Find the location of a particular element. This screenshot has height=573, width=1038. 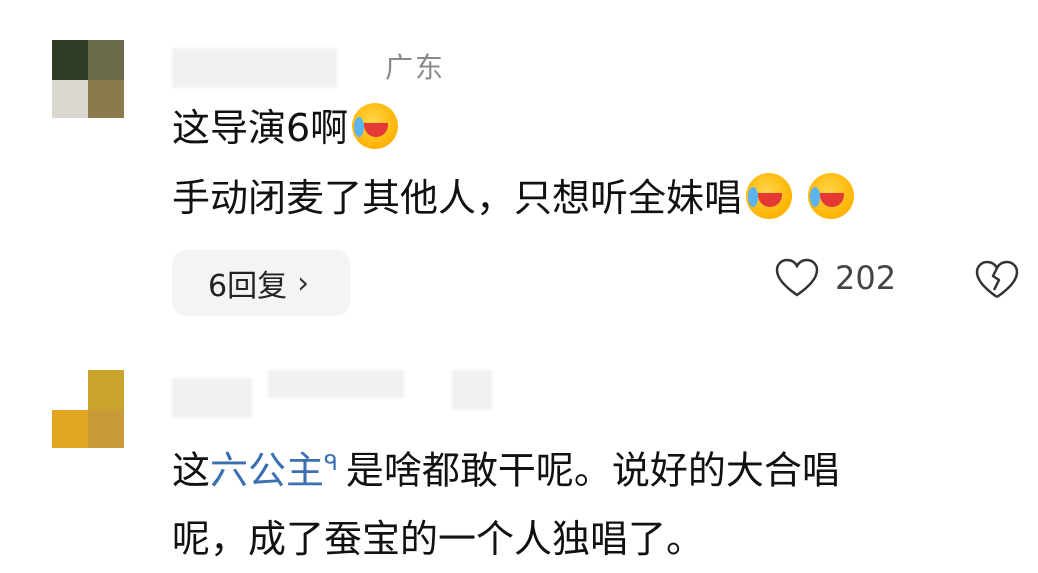

location-label: 广东 is located at coordinates (415, 67).